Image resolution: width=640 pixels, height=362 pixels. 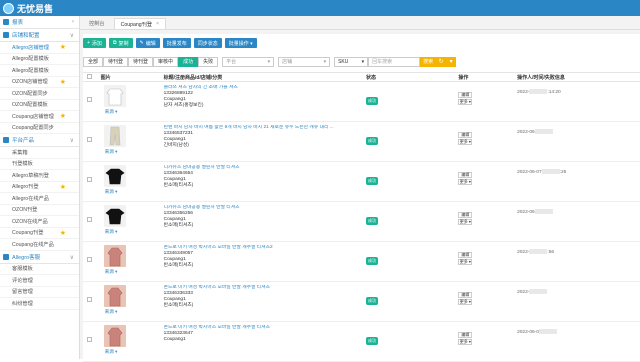 I want to click on action-cell: 编辑 更多 ▾, so click(x=485, y=101).